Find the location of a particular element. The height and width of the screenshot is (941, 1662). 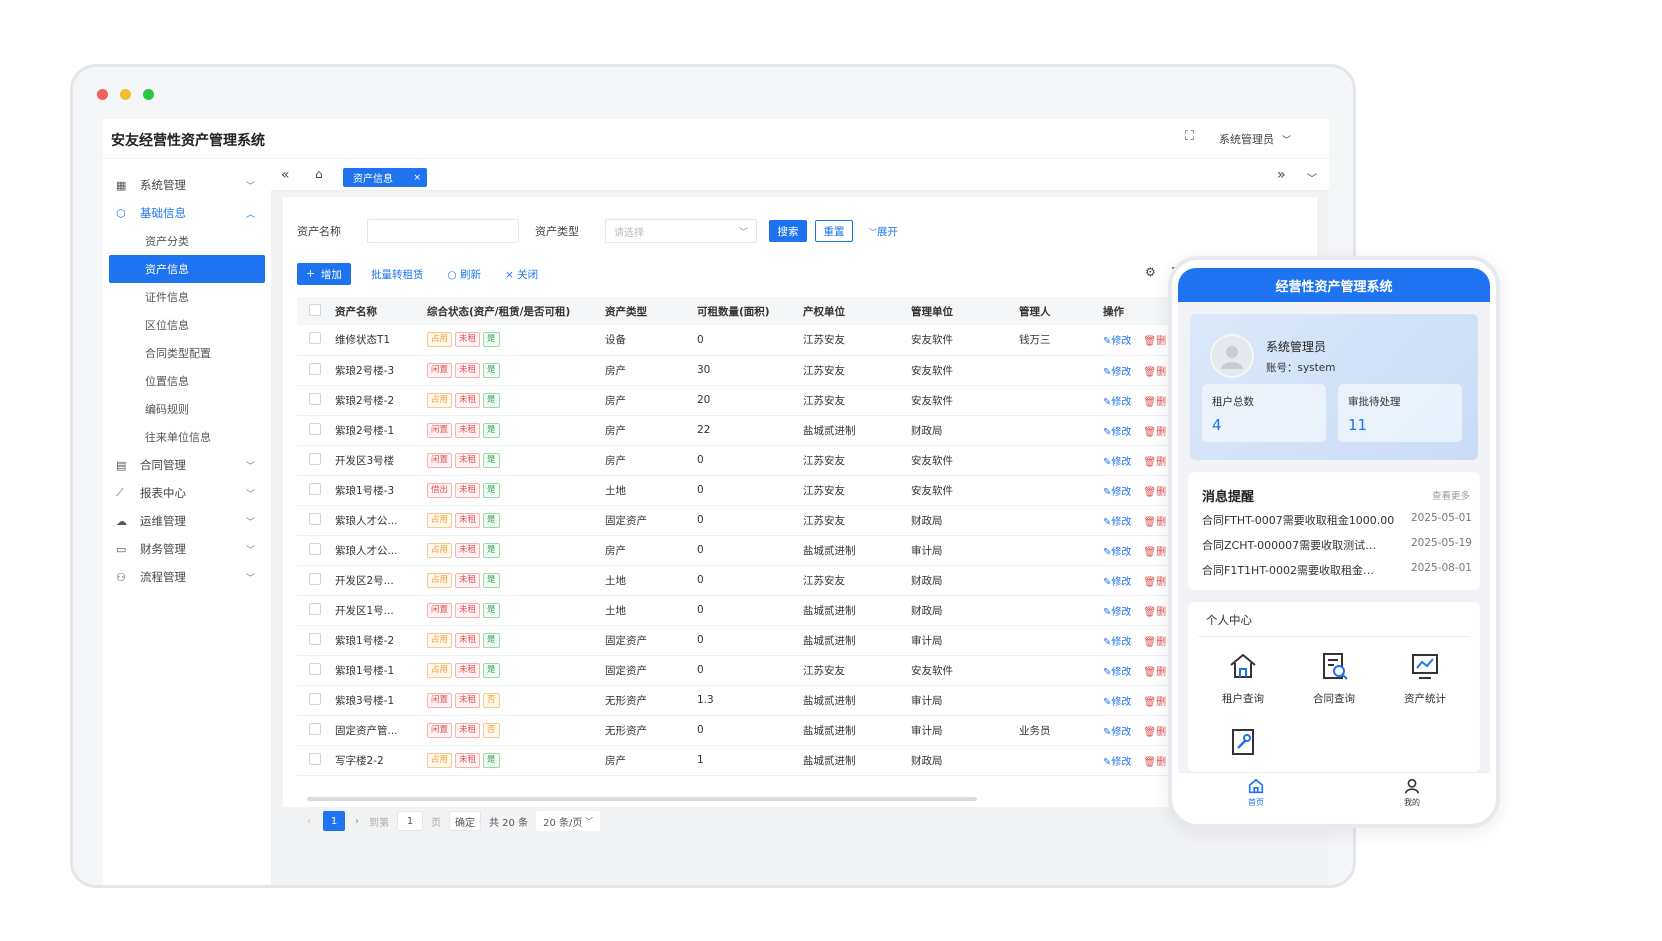

chevron-down-icon: ﹀ is located at coordinates (1312, 177).